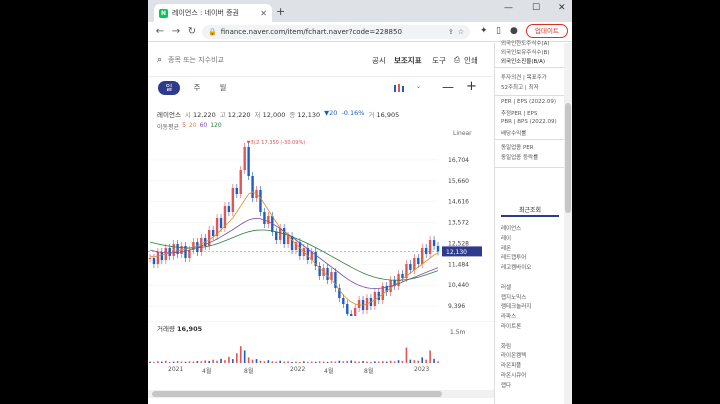 Image resolution: width=720 pixels, height=404 pixels. What do you see at coordinates (514, 356) in the screenshot?
I see `recent-view-item: 라이온켐텍` at bounding box center [514, 356].